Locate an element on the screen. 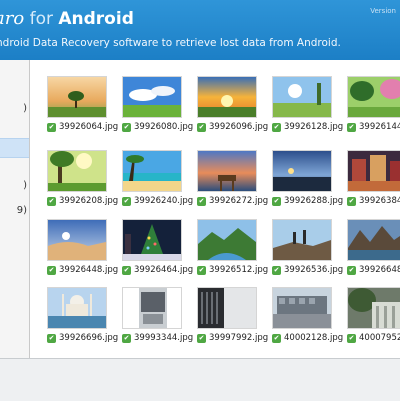 The height and width of the screenshot is (401, 400). app-title: aro for Android is located at coordinates (67, 19).